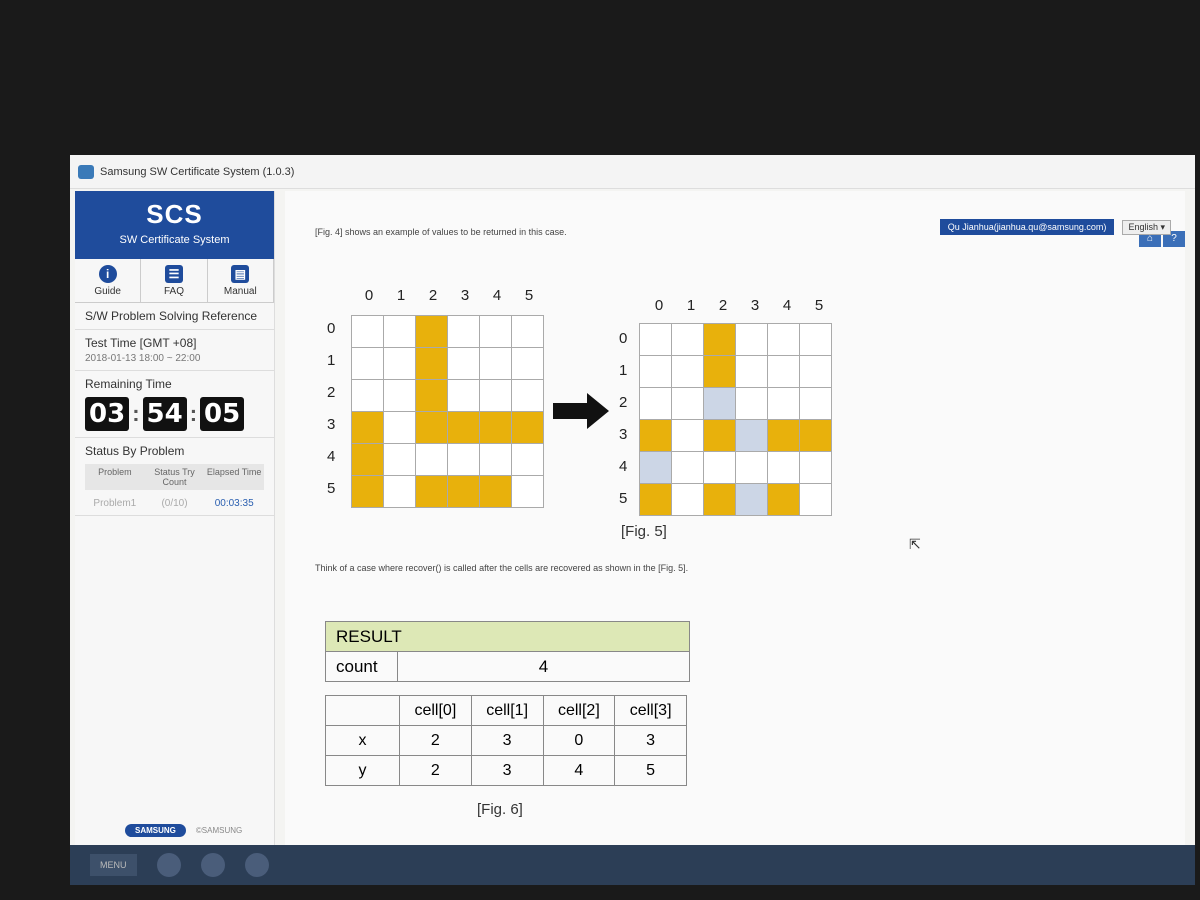  Describe the element at coordinates (579, 740) in the screenshot. I see `x-value: 0` at that location.